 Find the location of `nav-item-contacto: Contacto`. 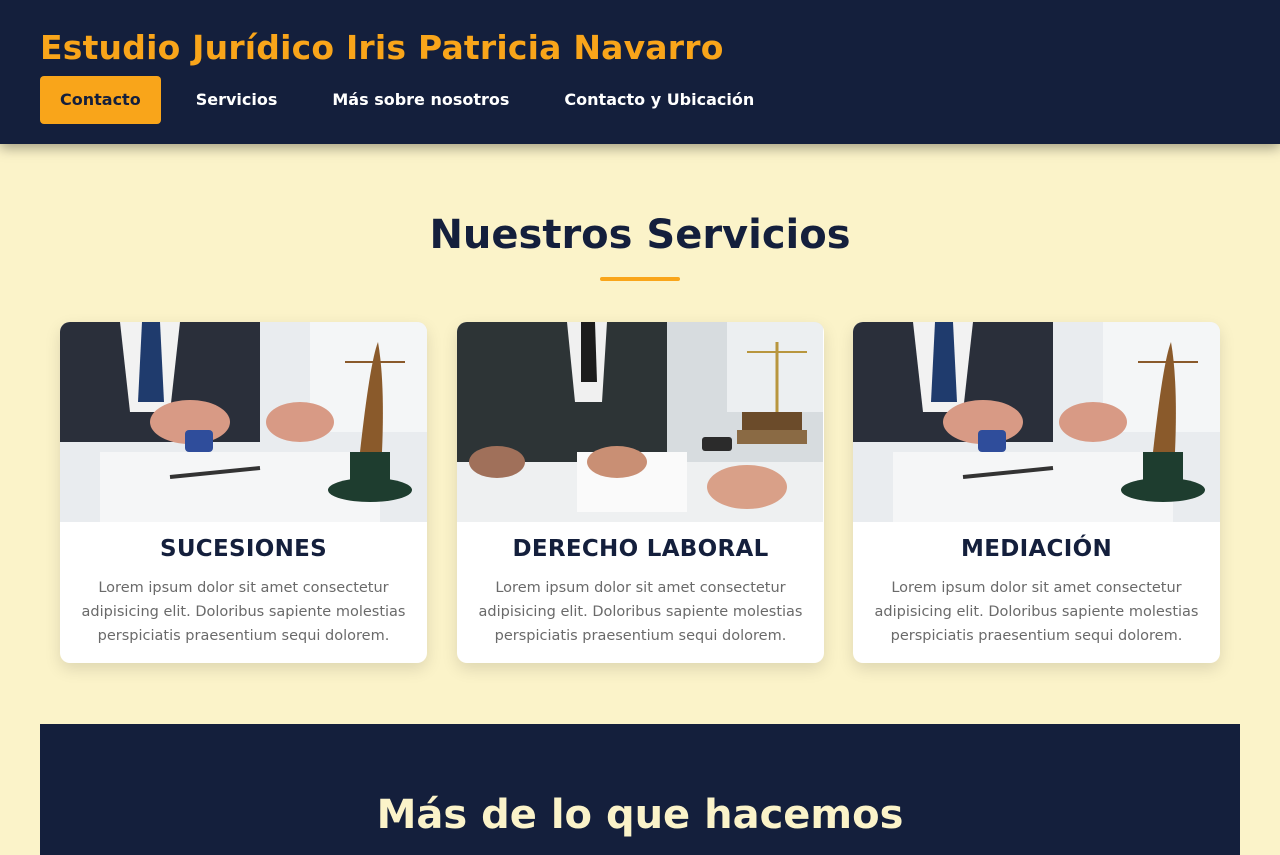

nav-item-contacto: Contacto is located at coordinates (100, 100).